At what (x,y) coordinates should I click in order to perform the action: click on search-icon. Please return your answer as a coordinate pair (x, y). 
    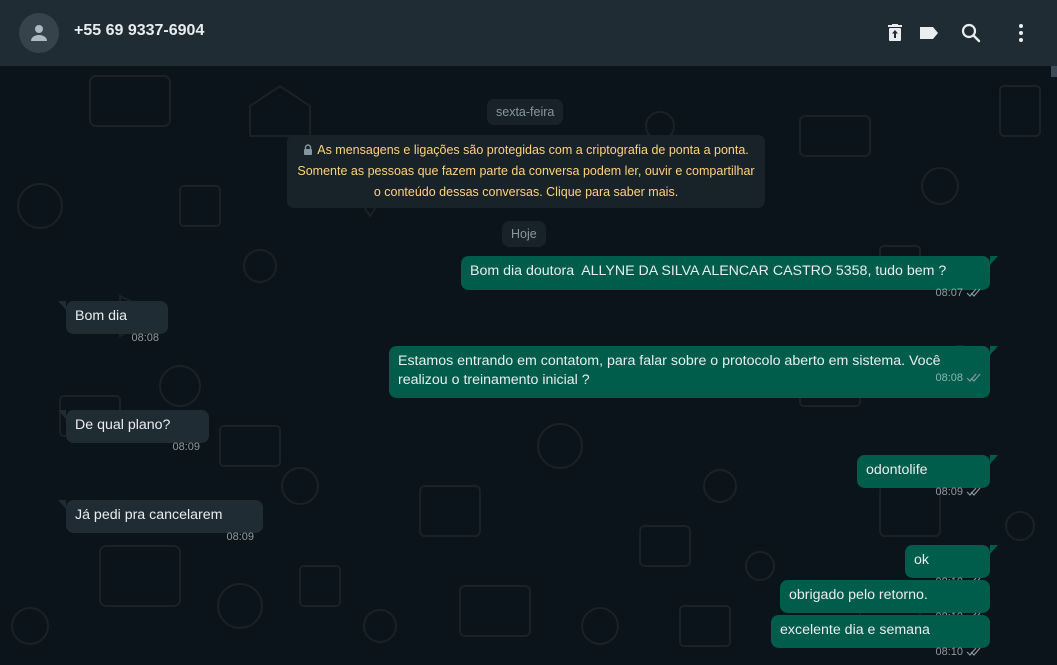
    Looking at the image, I should click on (971, 33).